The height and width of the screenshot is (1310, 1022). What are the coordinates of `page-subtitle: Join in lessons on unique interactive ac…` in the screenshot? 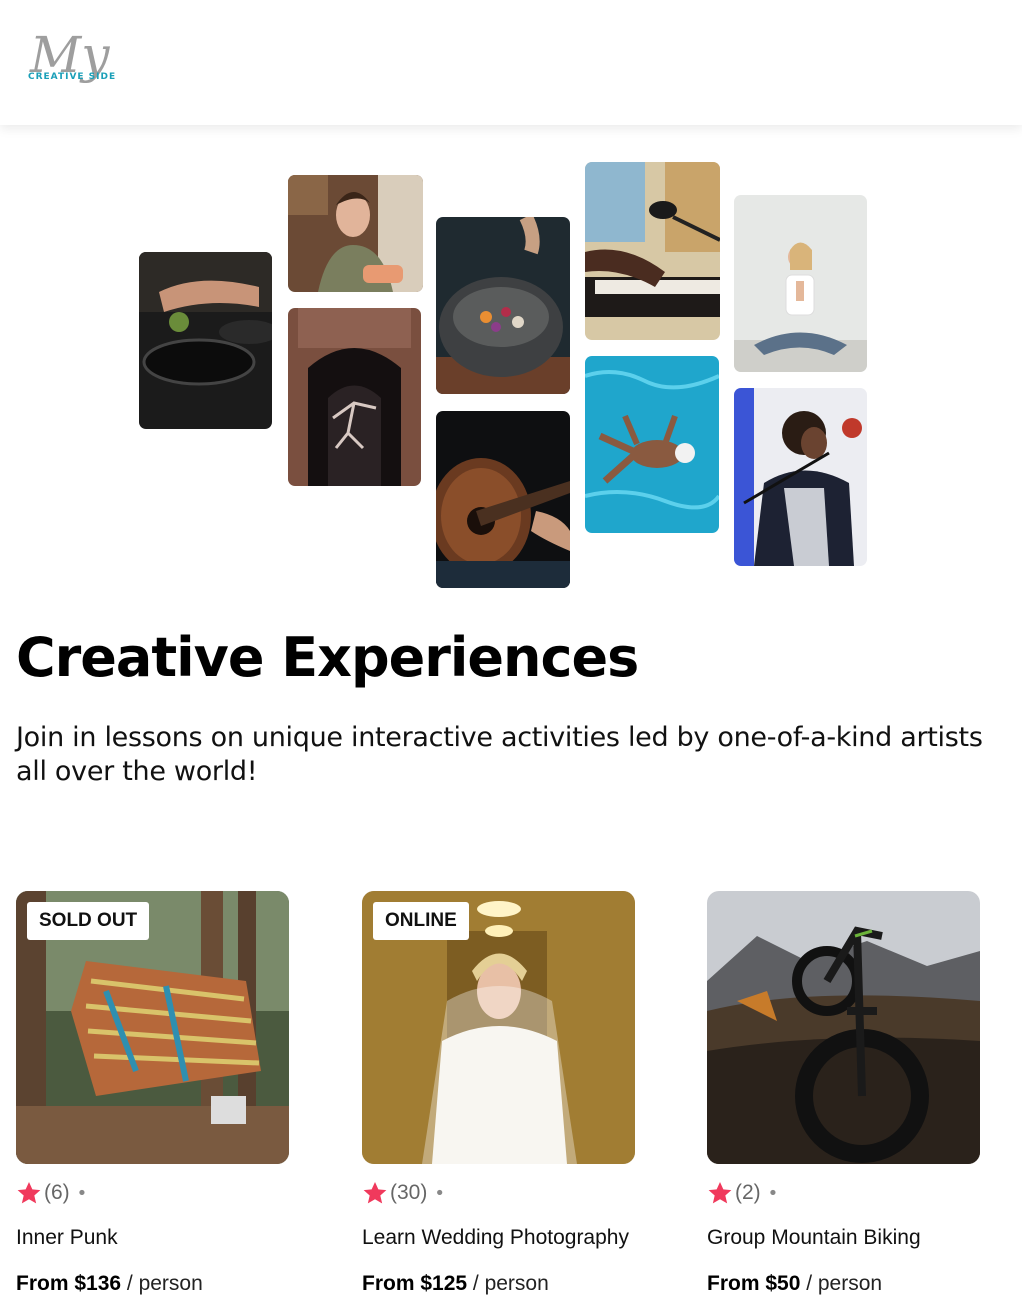 It's located at (499, 754).